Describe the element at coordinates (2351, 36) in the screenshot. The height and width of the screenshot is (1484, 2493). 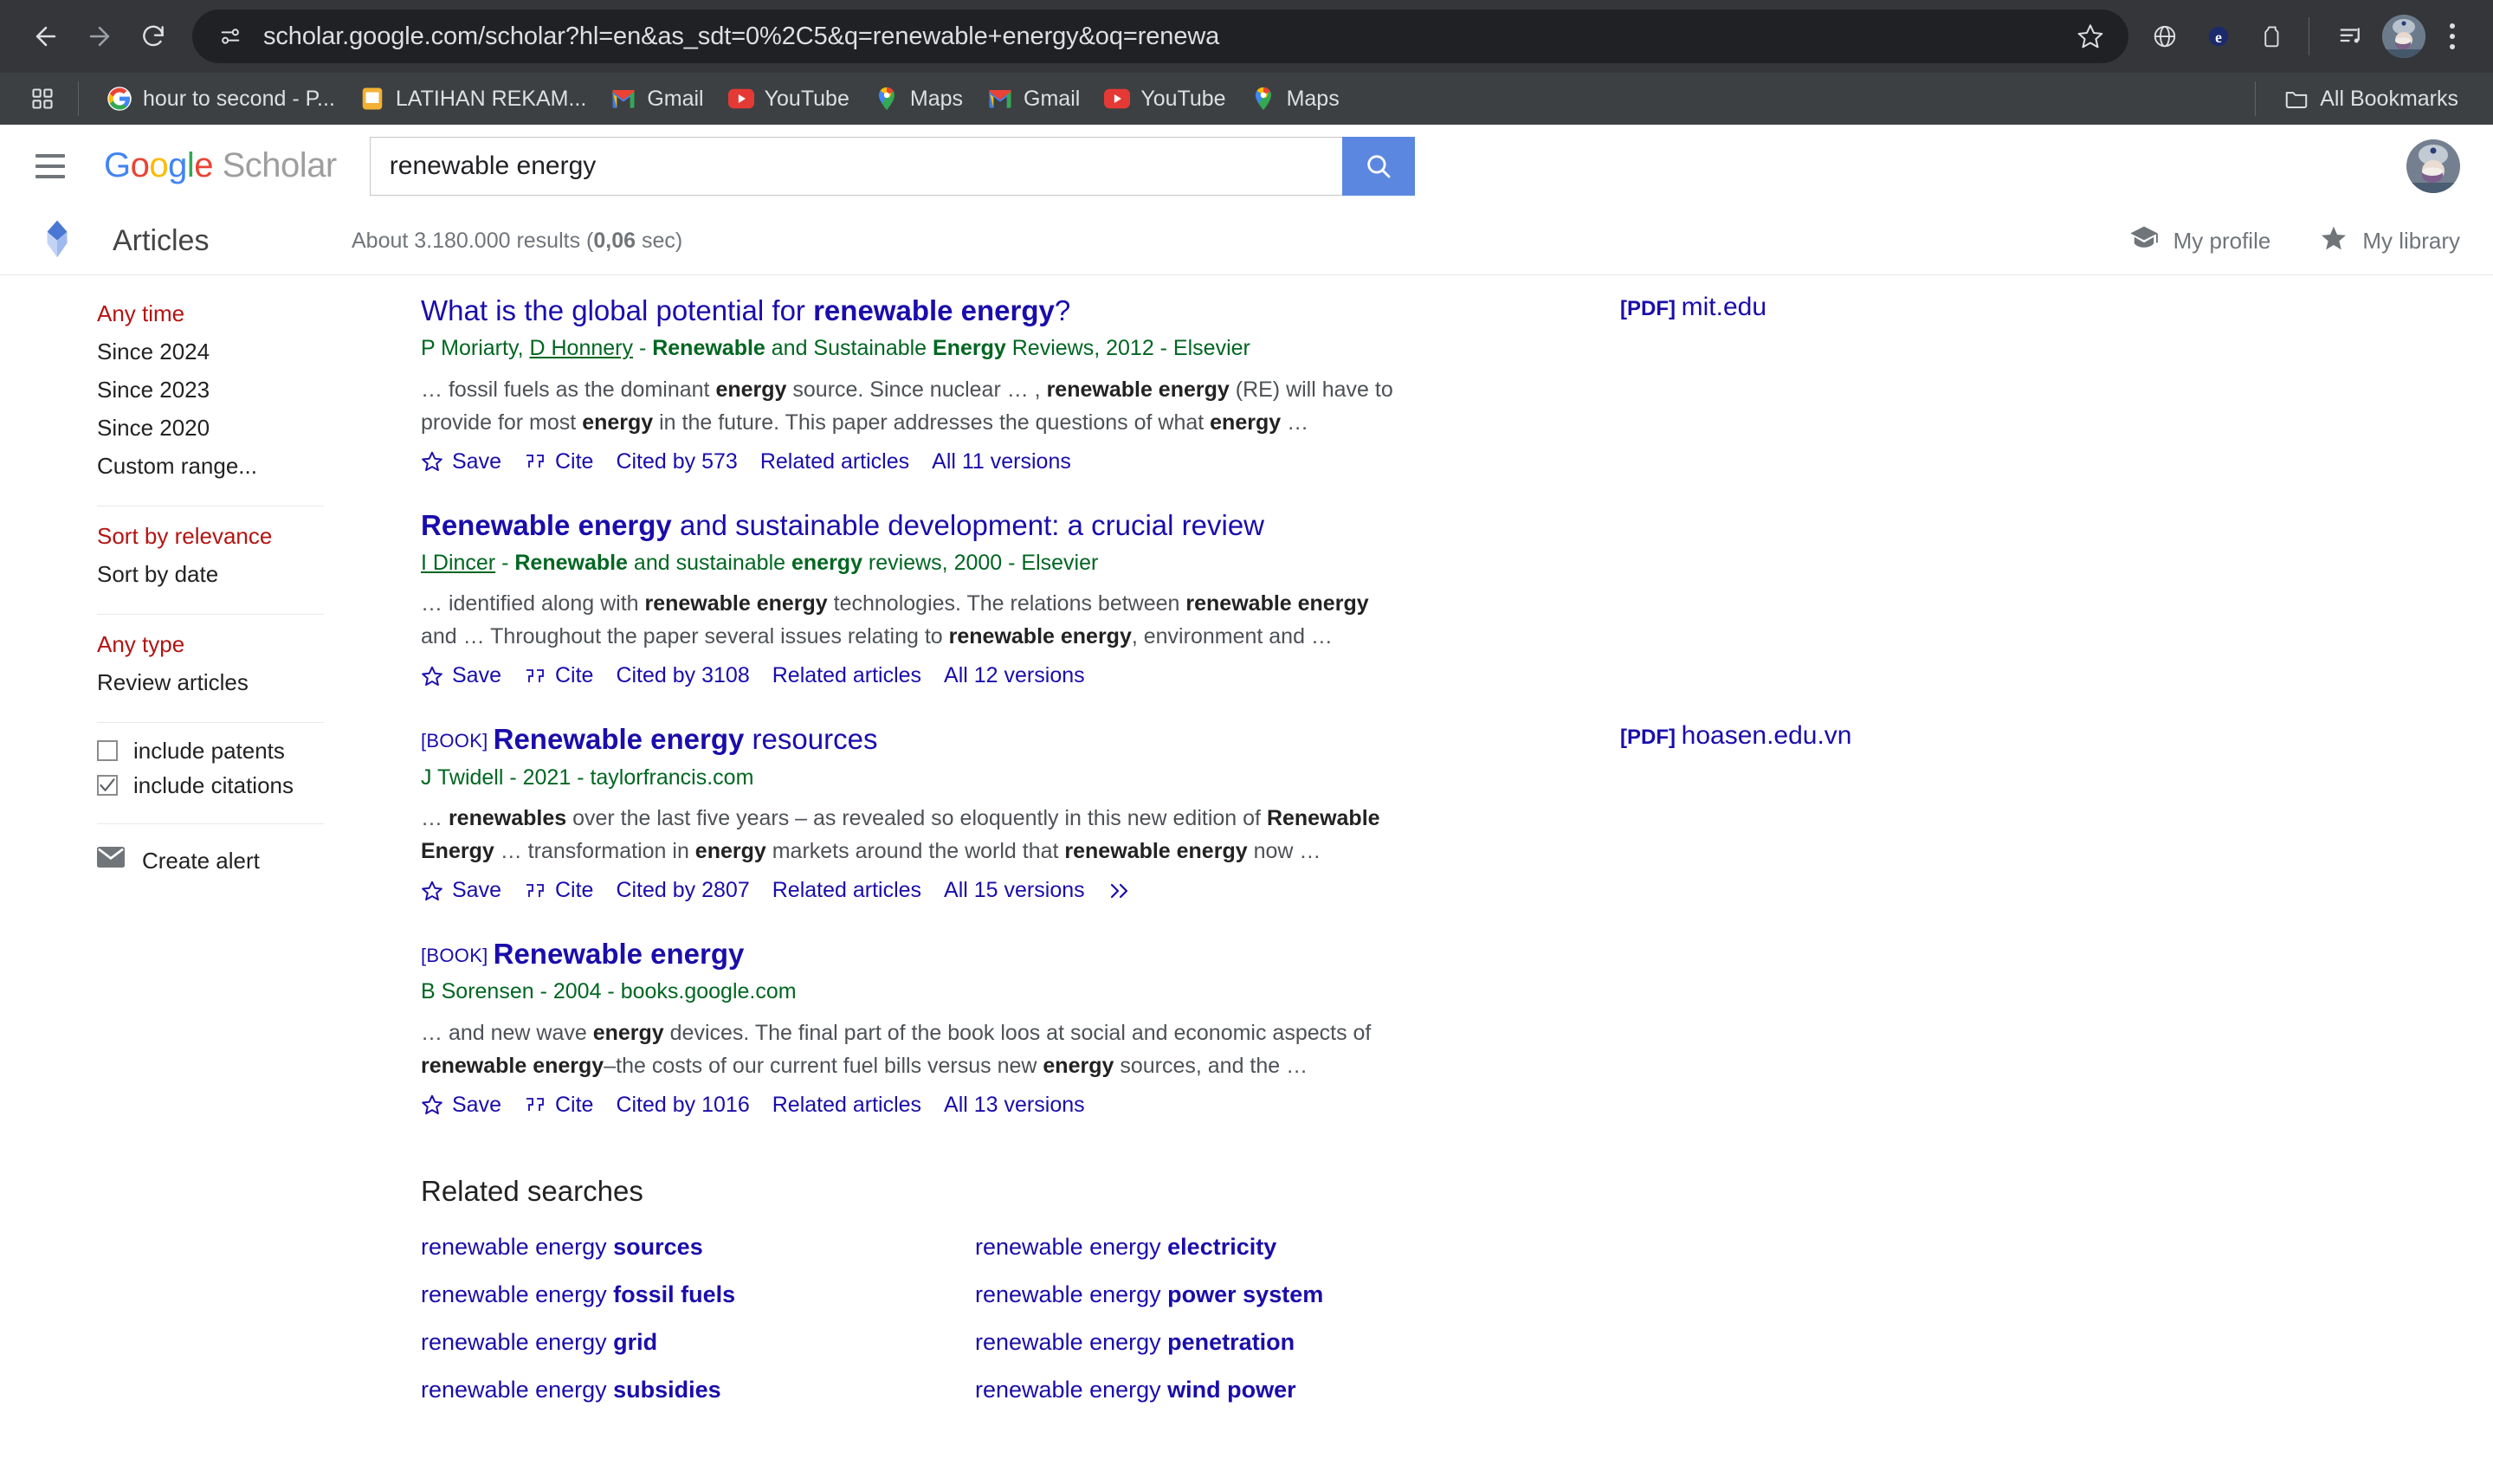
I see `reading-list-icon` at that location.